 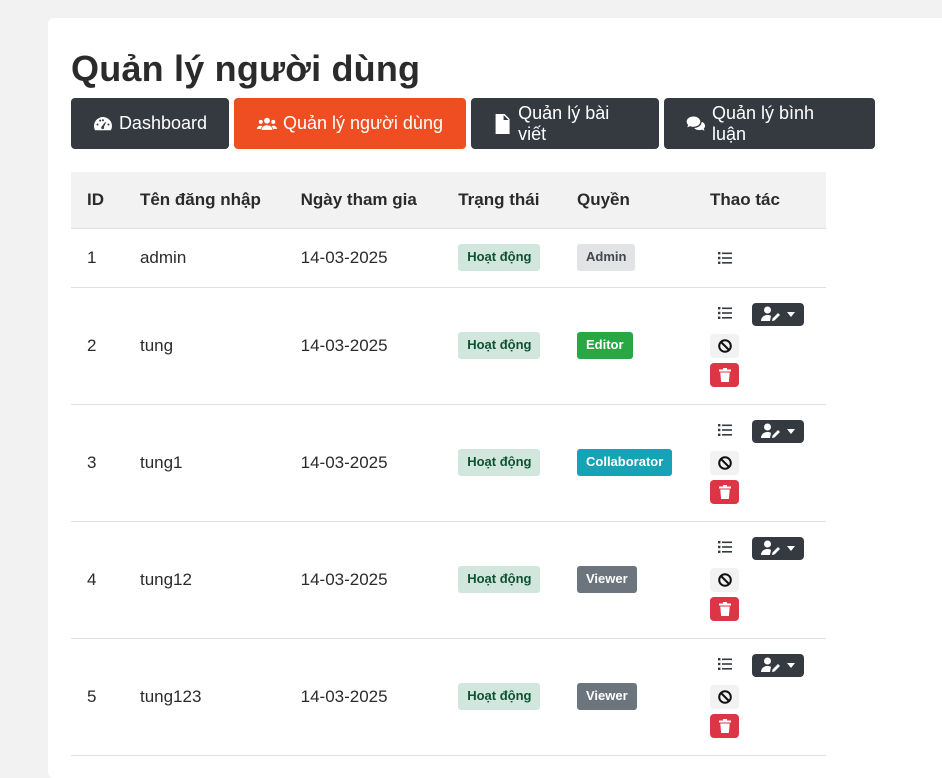 What do you see at coordinates (97, 696) in the screenshot?
I see `user-id: 5` at bounding box center [97, 696].